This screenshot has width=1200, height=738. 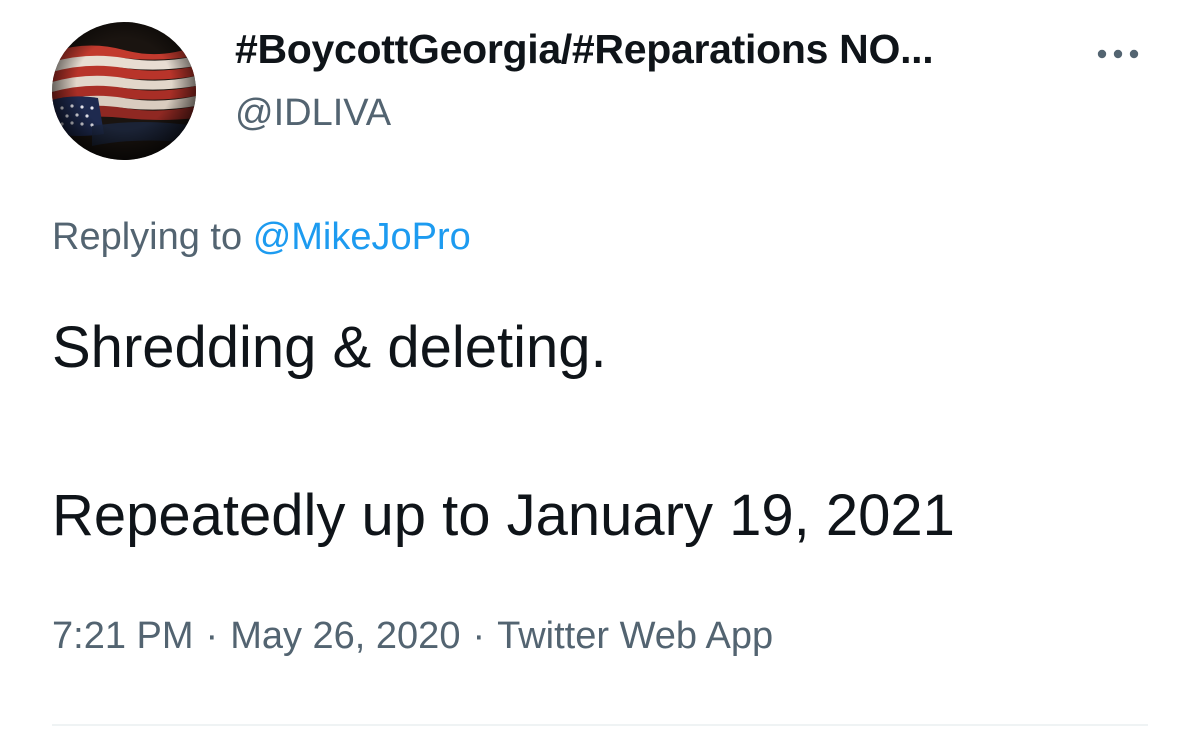 I want to click on author-avatar, so click(x=124, y=91).